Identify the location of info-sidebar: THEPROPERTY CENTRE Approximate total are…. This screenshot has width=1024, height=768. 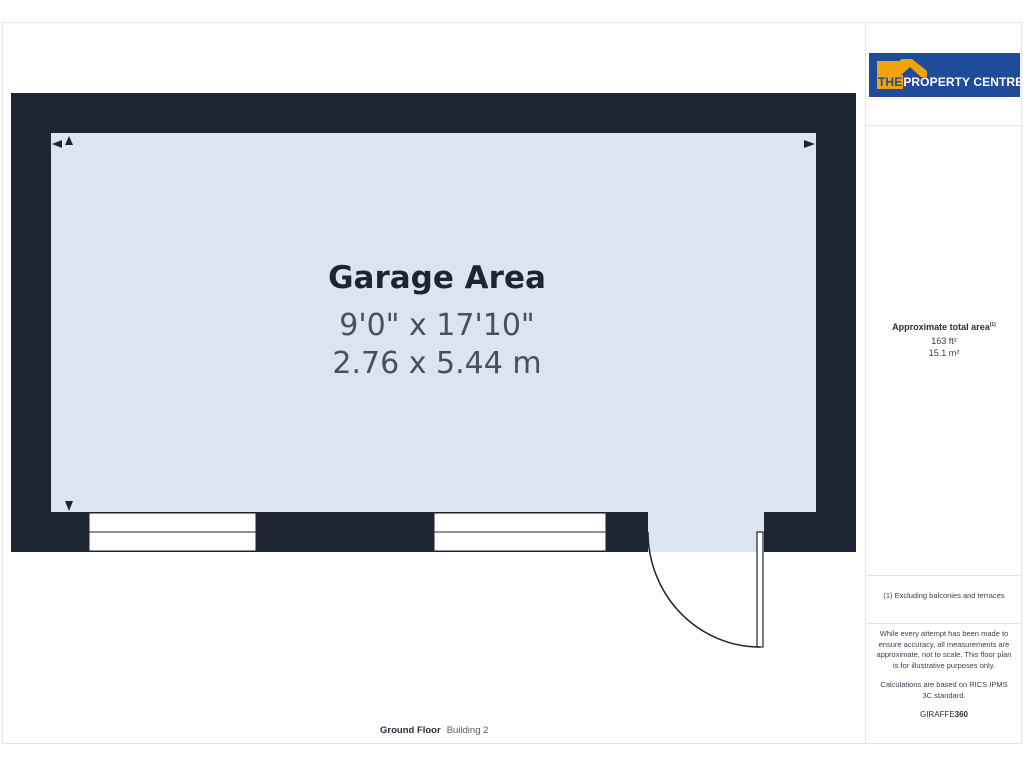
(944, 383).